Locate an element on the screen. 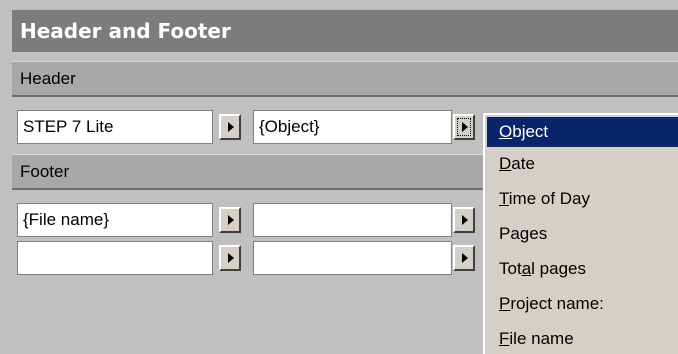 Image resolution: width=678 pixels, height=354 pixels. menu-item-file-name: File name is located at coordinates (582, 339).